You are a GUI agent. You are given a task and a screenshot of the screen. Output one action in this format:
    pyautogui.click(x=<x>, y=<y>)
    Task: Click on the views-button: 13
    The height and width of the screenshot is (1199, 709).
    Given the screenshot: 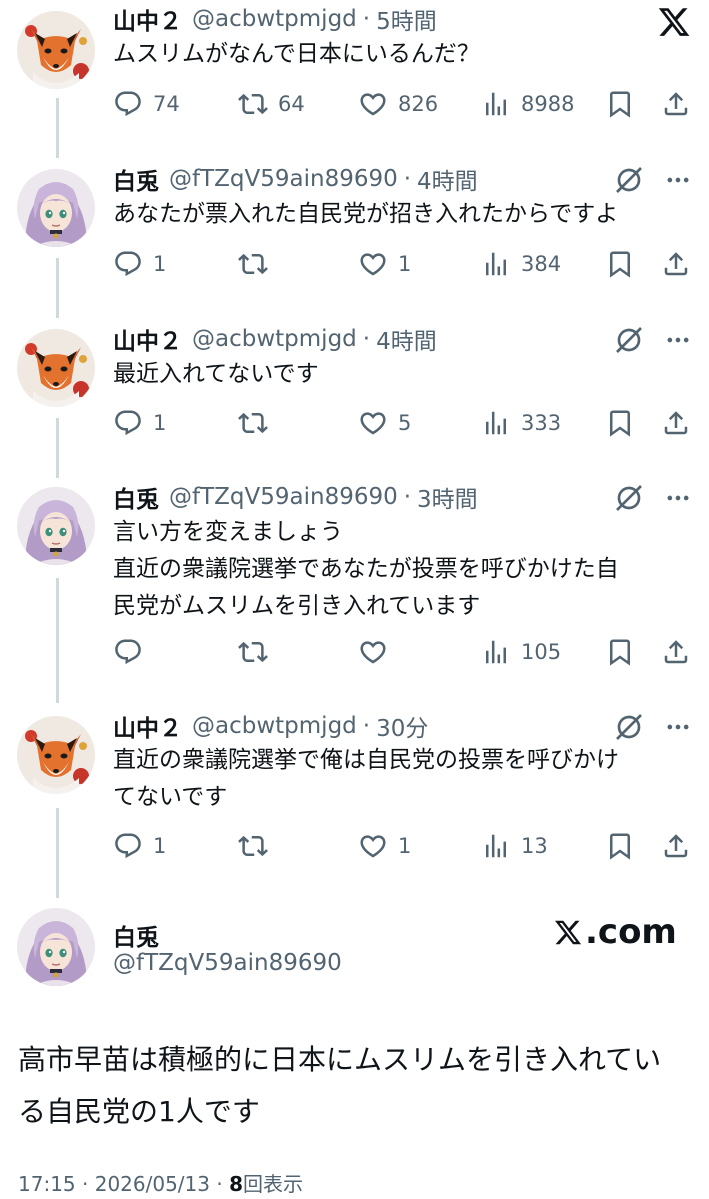 What is the action you would take?
    pyautogui.click(x=514, y=846)
    